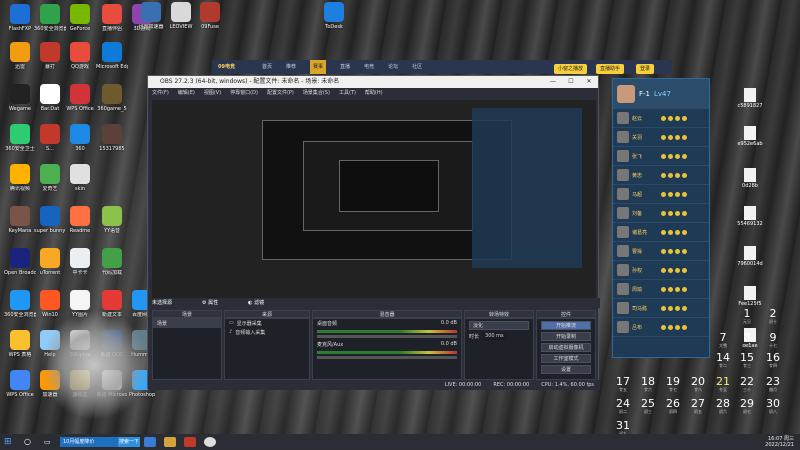 The height and width of the screenshot is (450, 800). What do you see at coordinates (723, 384) in the screenshot?
I see `calendar-day: 21 冬至` at bounding box center [723, 384].